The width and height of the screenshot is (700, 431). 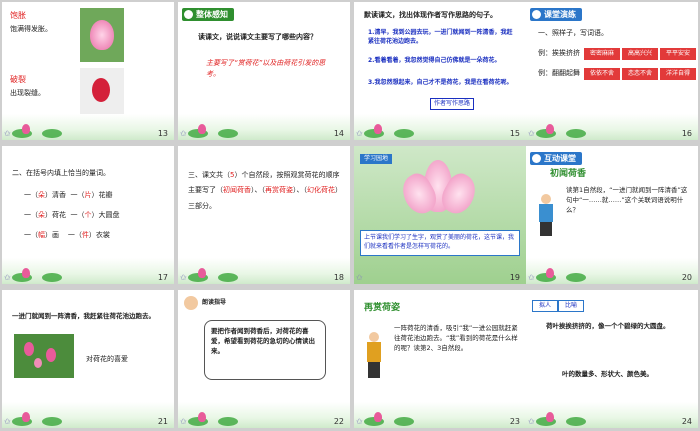 I want to click on subsection-title: 再赏荷姿, so click(x=382, y=308).